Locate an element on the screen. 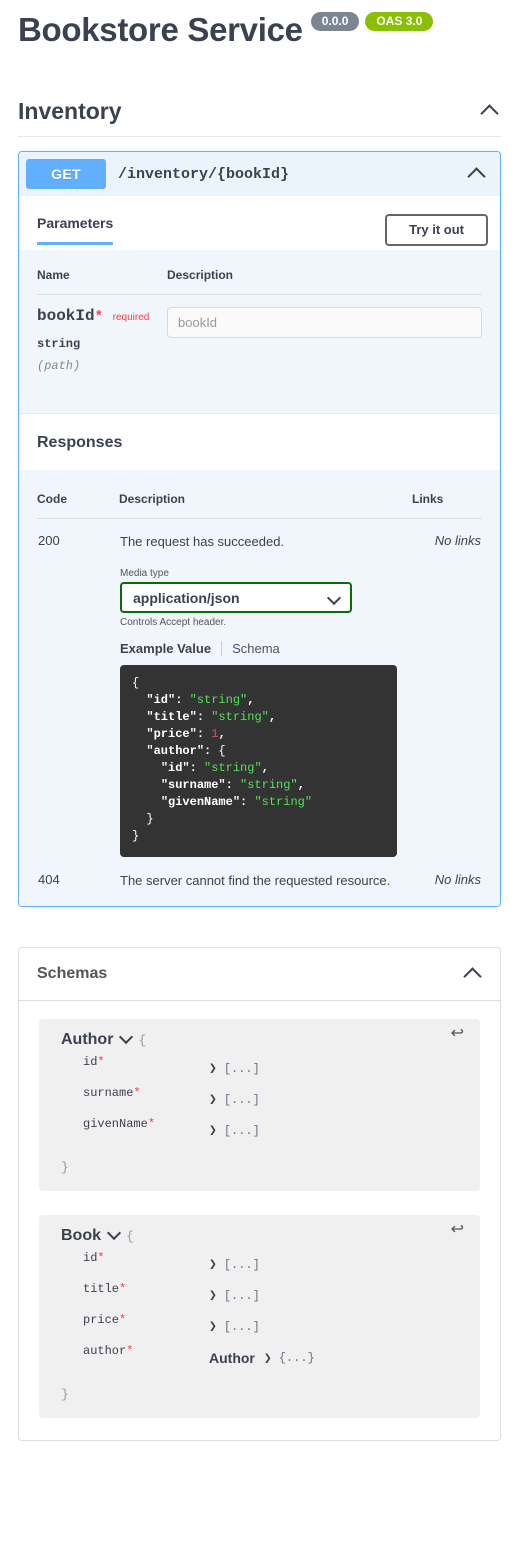  schema-property-value: Author ❯ {...} is located at coordinates (262, 1354).